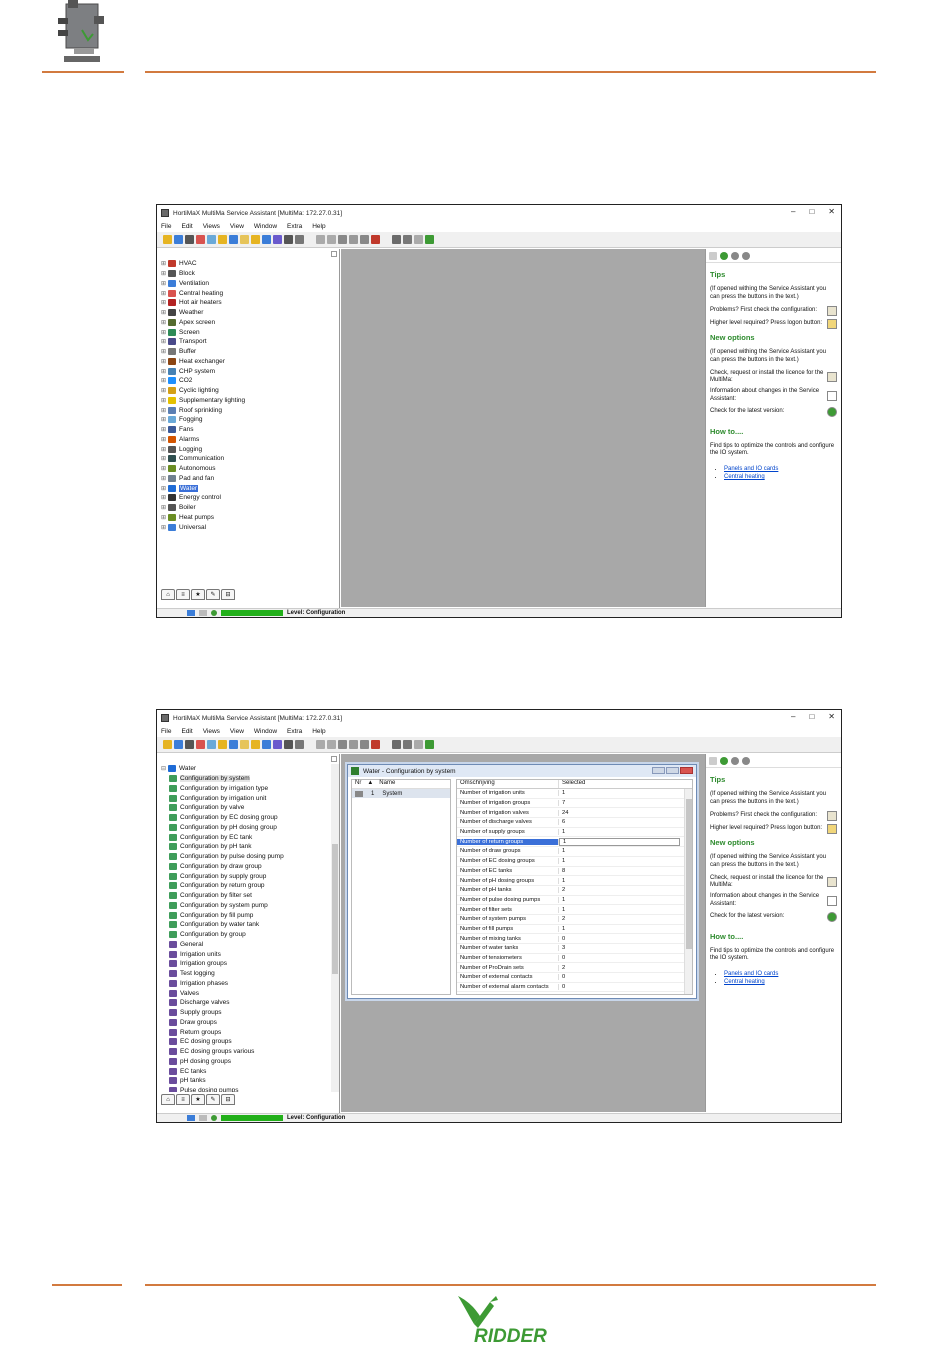 The width and height of the screenshot is (950, 1360). What do you see at coordinates (574, 920) in the screenshot?
I see `table-row: Number of system pumps 2` at bounding box center [574, 920].